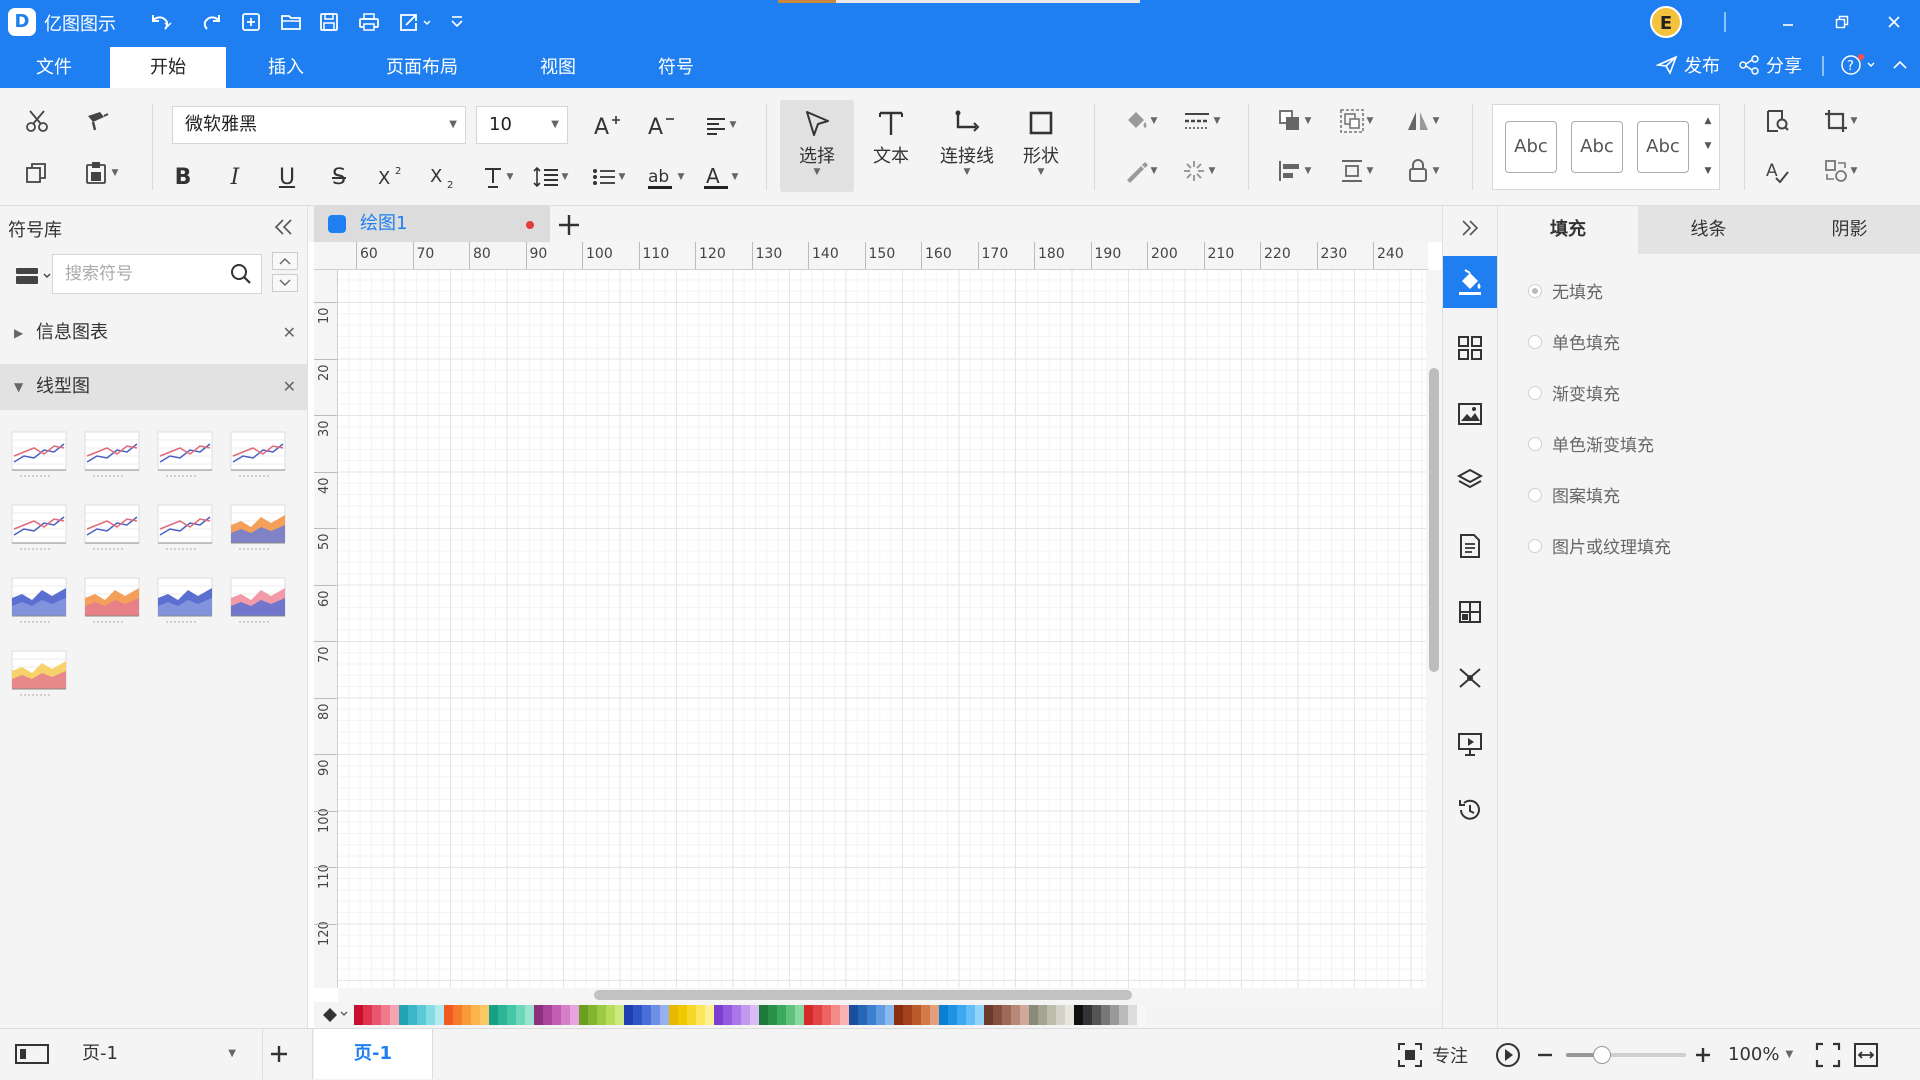 The width and height of the screenshot is (1920, 1080). Describe the element at coordinates (1545, 1055) in the screenshot. I see `zoom-out-icon` at that location.